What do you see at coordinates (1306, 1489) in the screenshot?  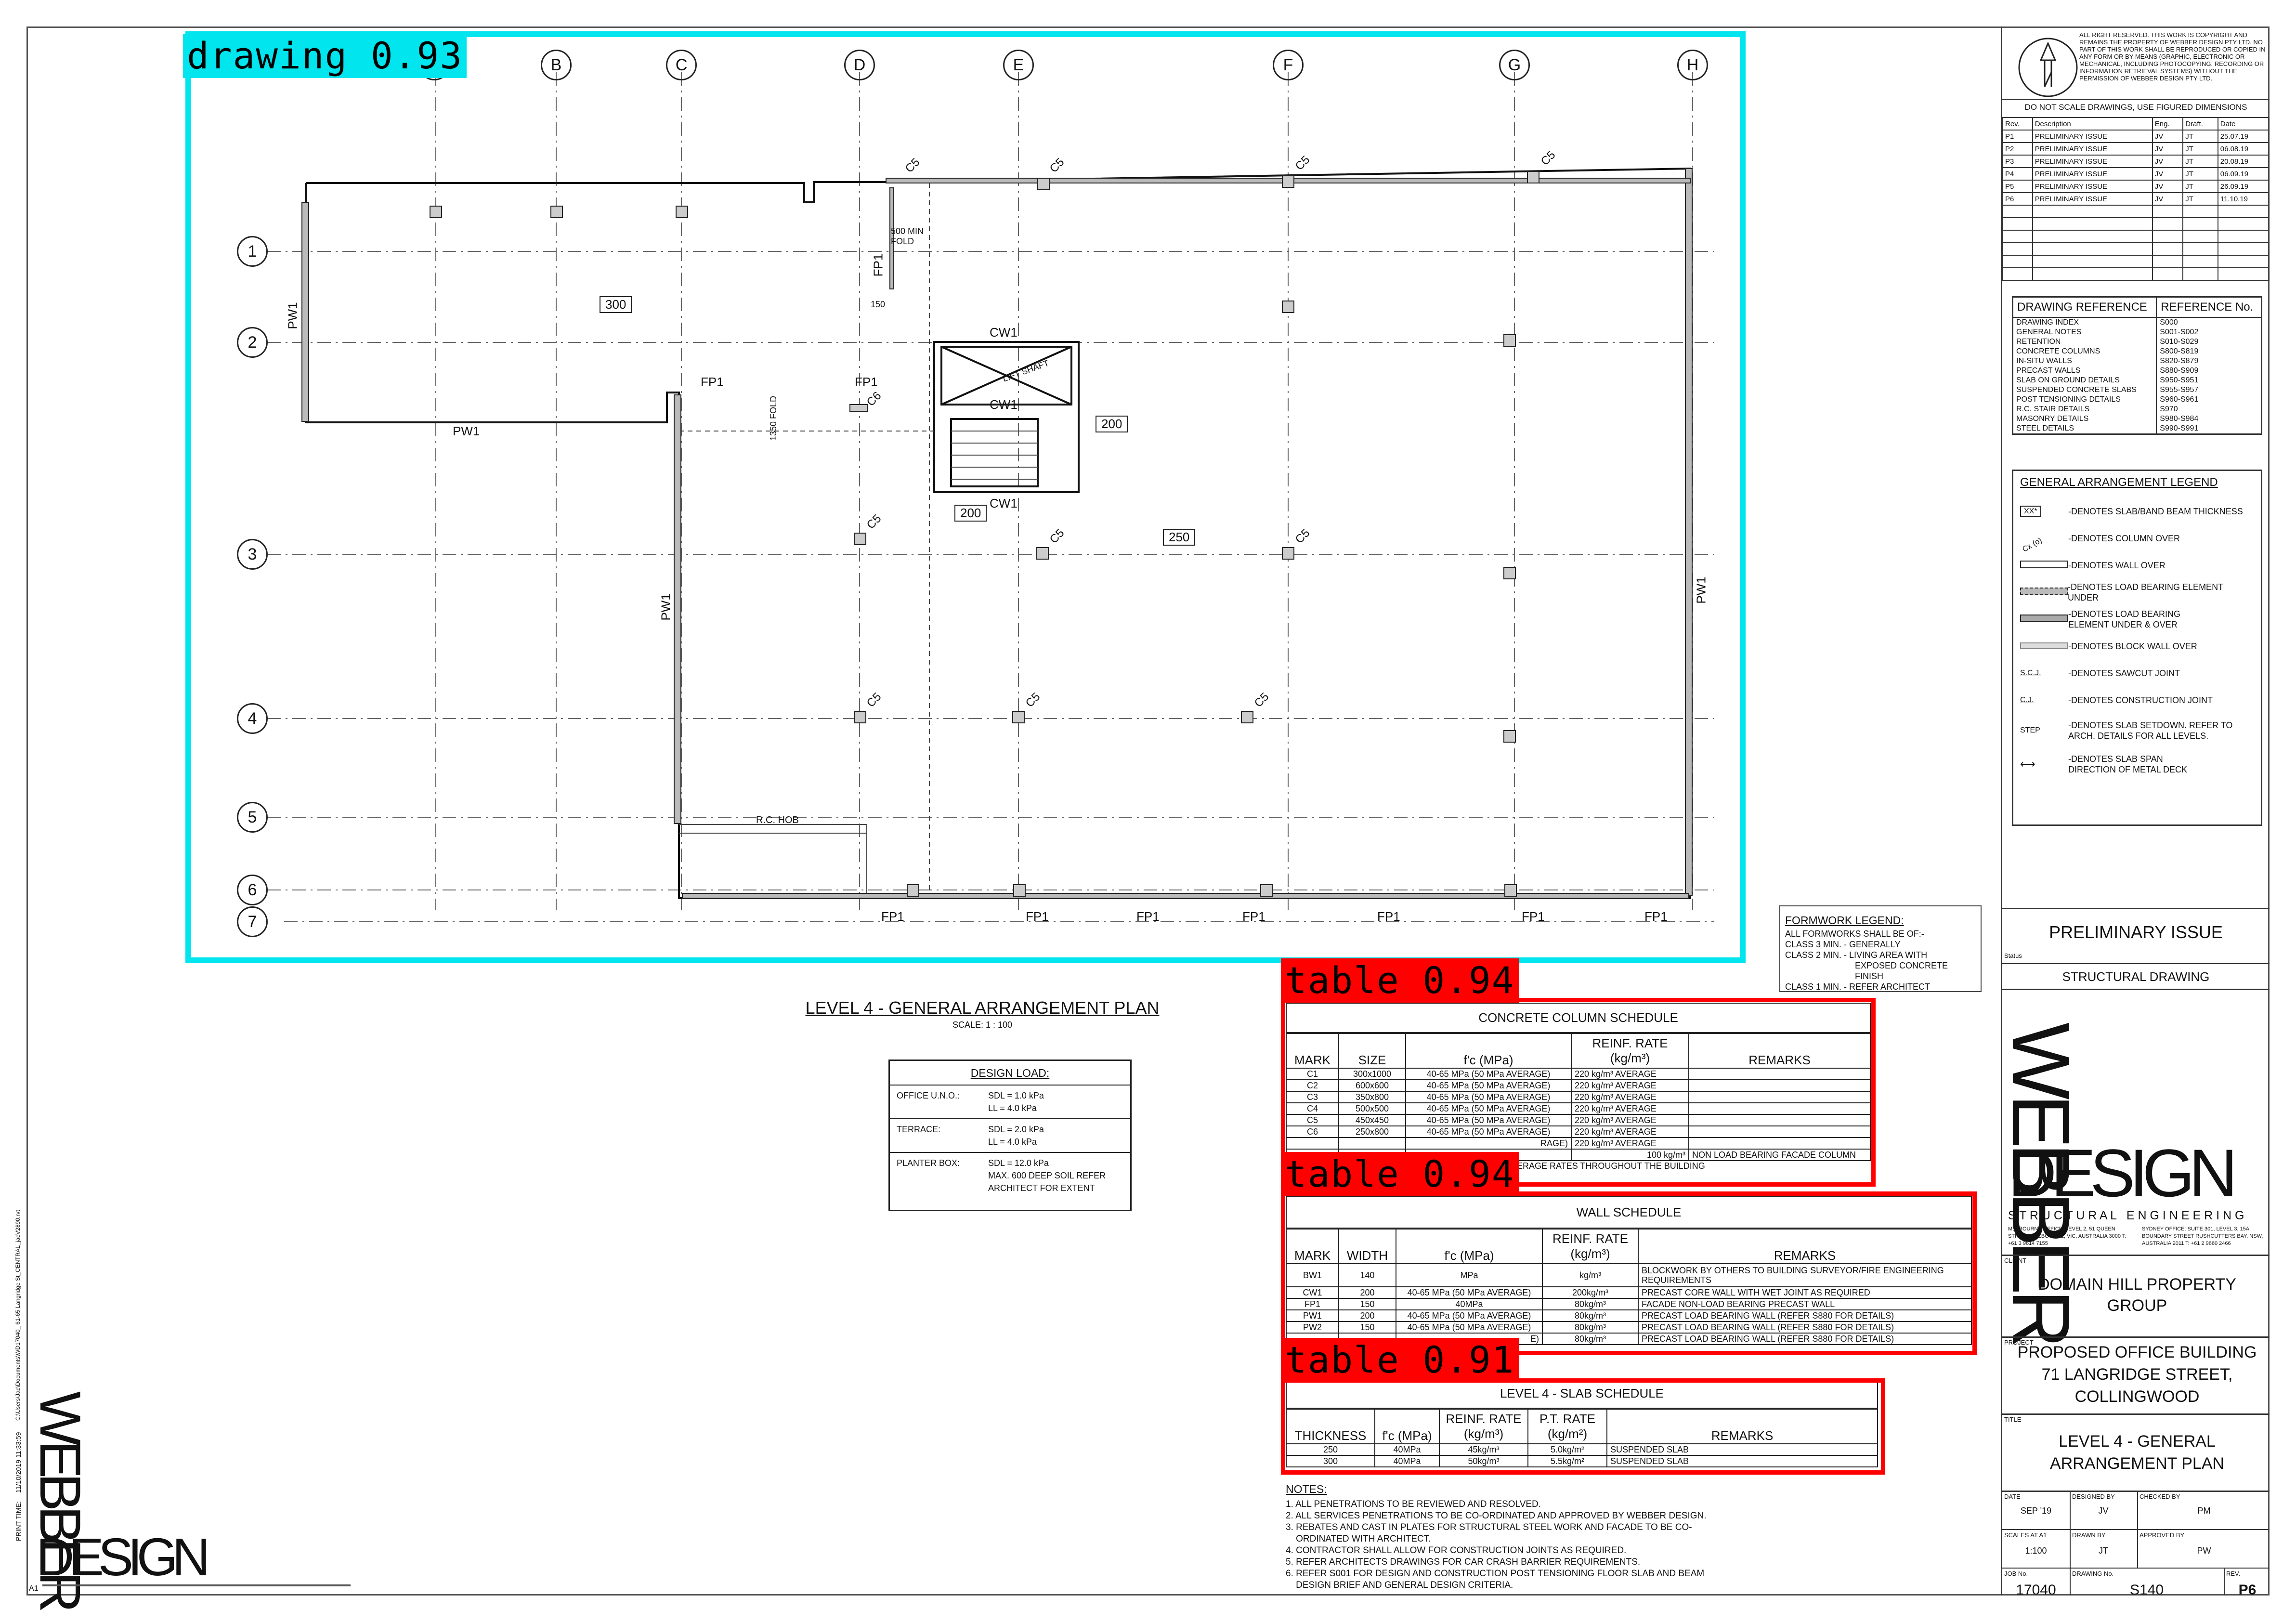 I see `notes-heading: NOTES:` at bounding box center [1306, 1489].